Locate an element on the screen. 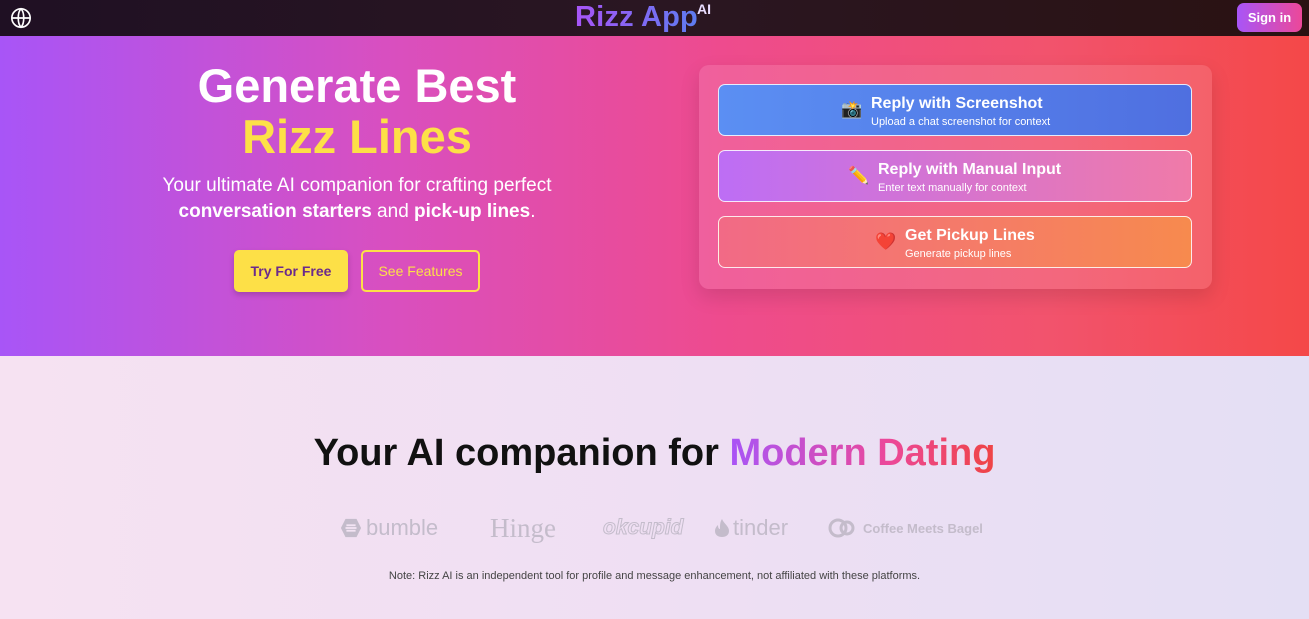 This screenshot has height=619, width=1309. hero-subtitle-and: and is located at coordinates (393, 211).